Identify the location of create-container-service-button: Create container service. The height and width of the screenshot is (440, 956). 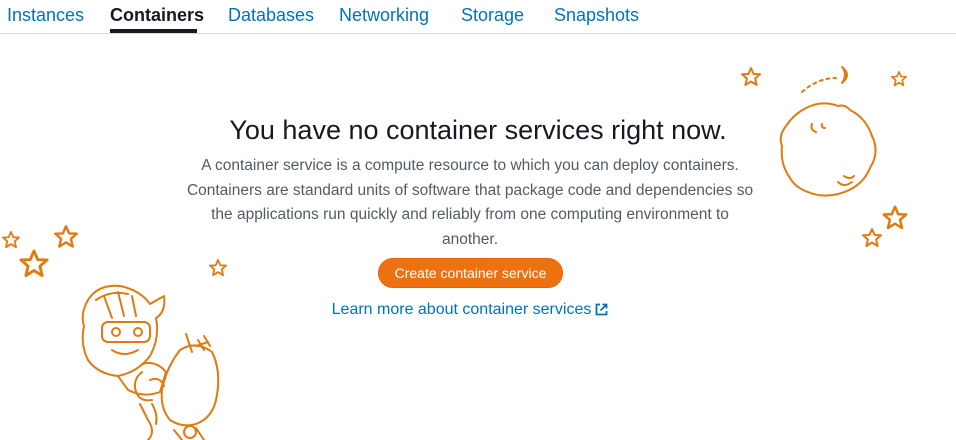
(470, 273).